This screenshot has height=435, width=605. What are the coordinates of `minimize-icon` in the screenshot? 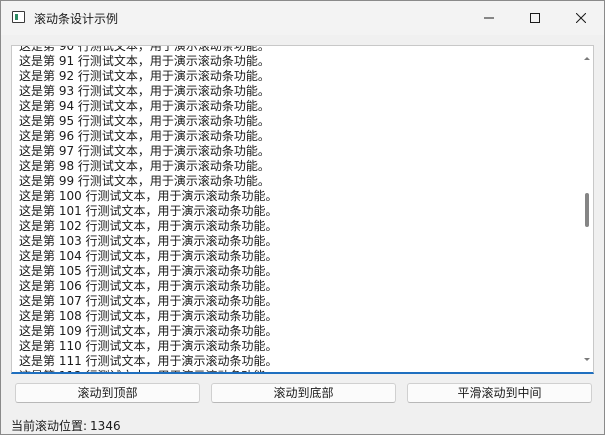 It's located at (489, 17).